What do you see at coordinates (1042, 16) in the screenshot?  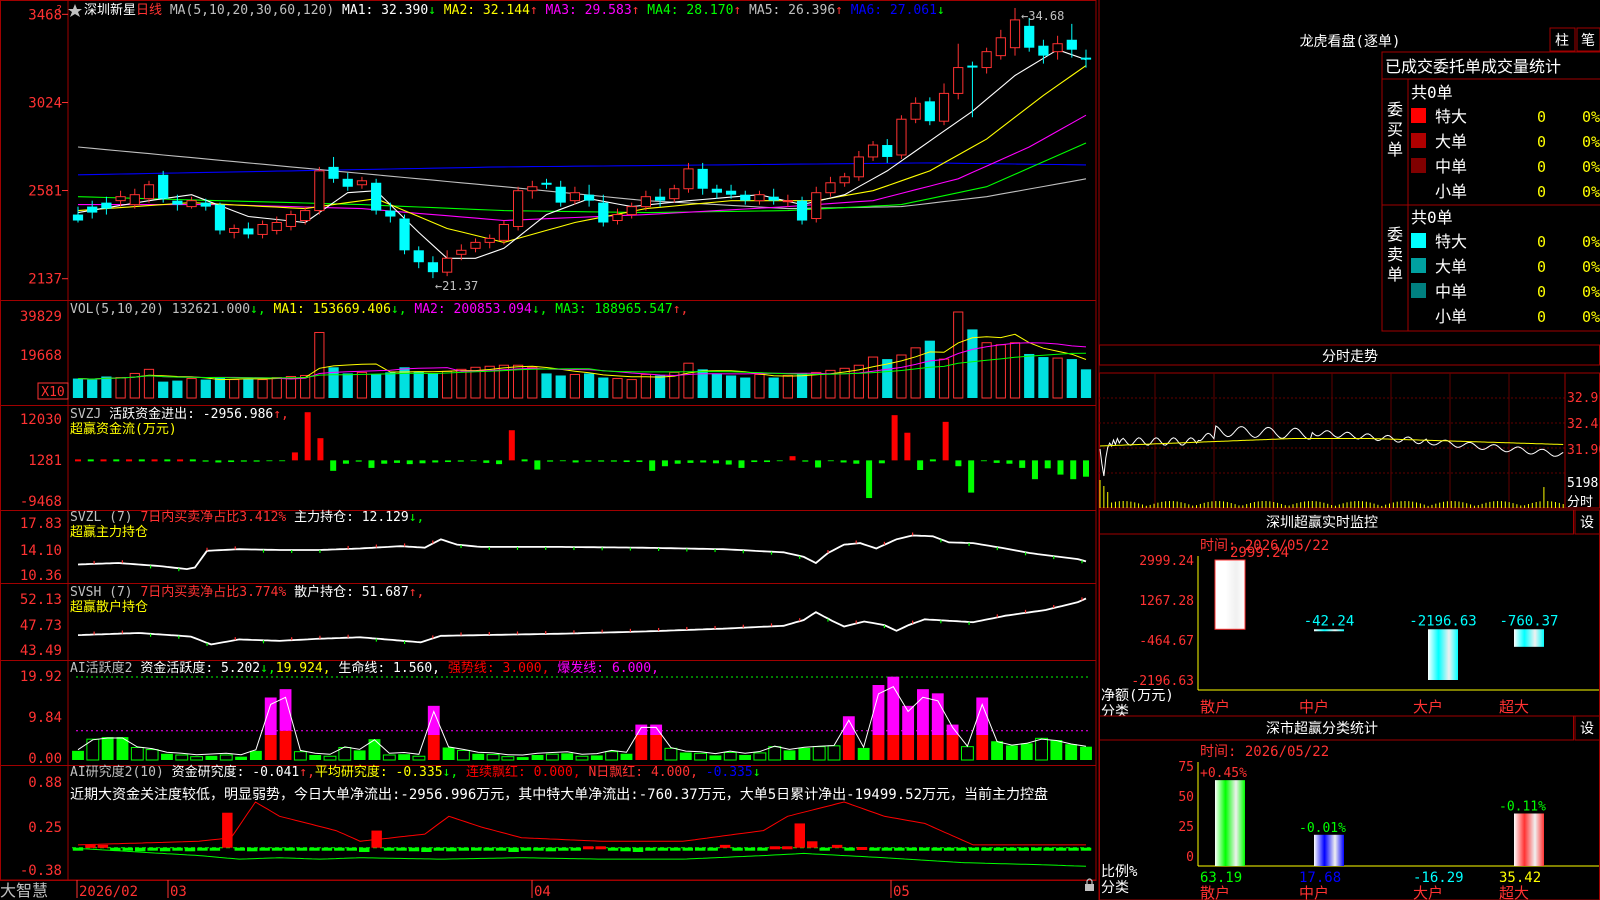 I see `high-price-label: ←34.68` at bounding box center [1042, 16].